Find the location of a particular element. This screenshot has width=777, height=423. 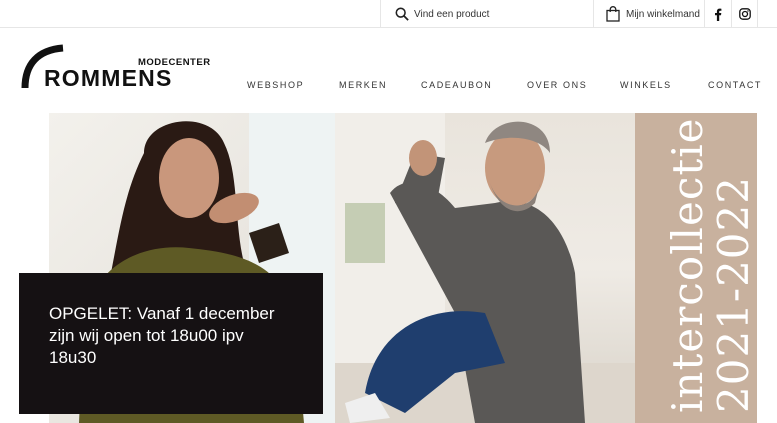

facebook-icon is located at coordinates (718, 14).